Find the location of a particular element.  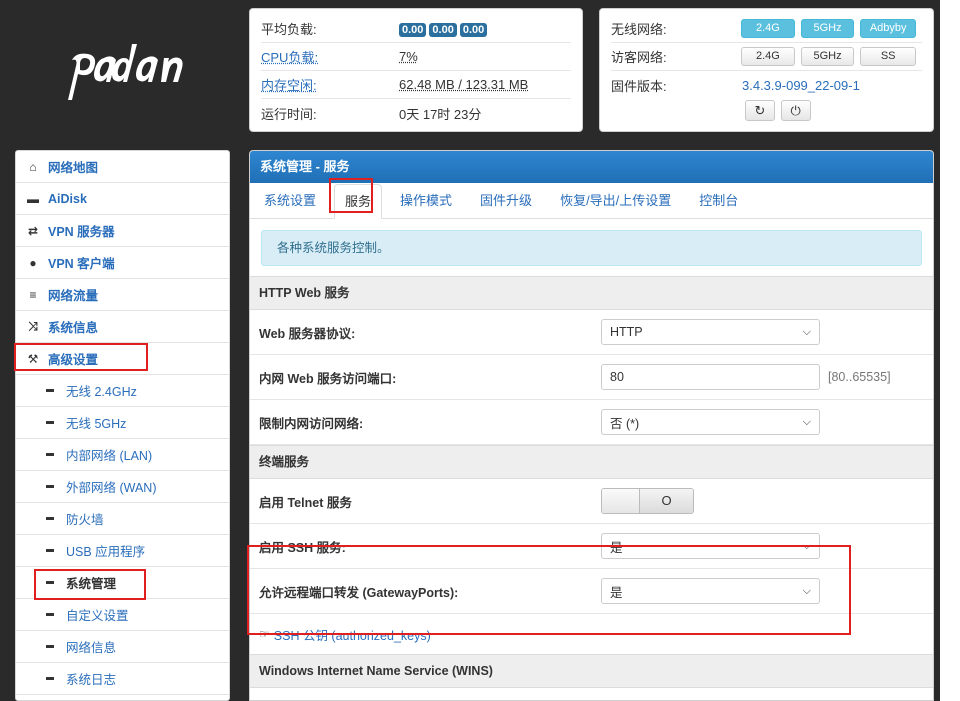

sidebar-sub-network-info: 网络信息 is located at coordinates (122, 647).